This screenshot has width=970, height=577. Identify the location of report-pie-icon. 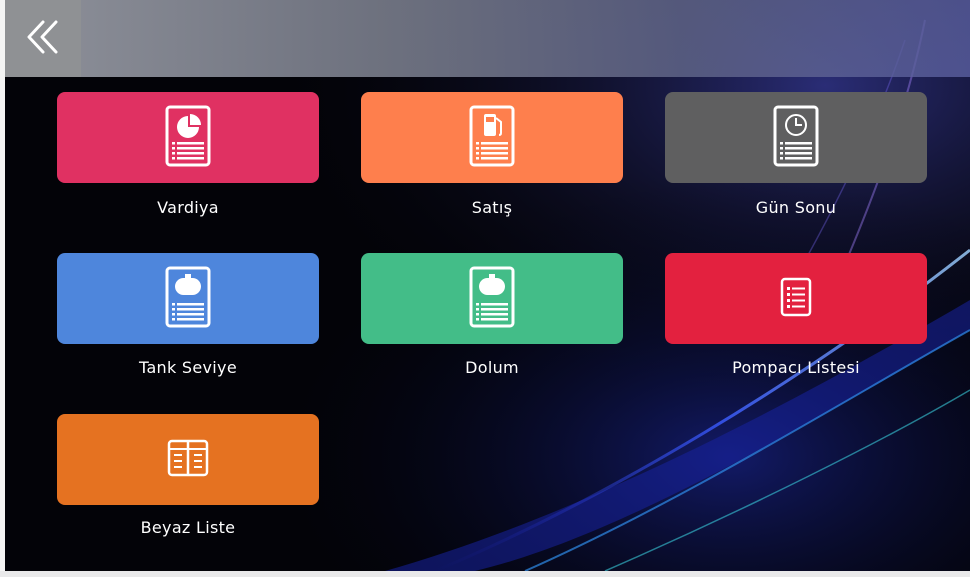
(188, 138).